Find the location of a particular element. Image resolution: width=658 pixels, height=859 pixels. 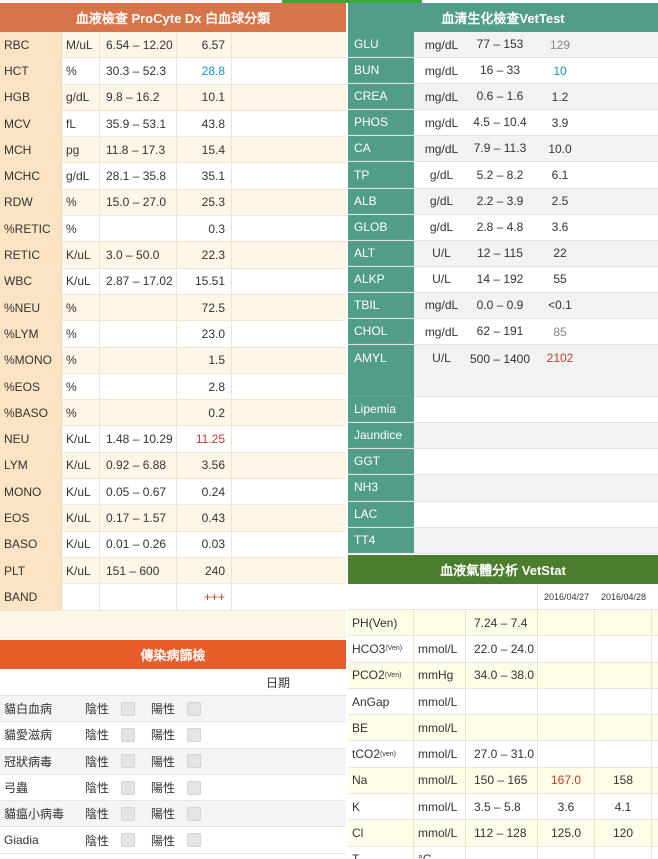

cbc-row: BAND +++ is located at coordinates (173, 597).